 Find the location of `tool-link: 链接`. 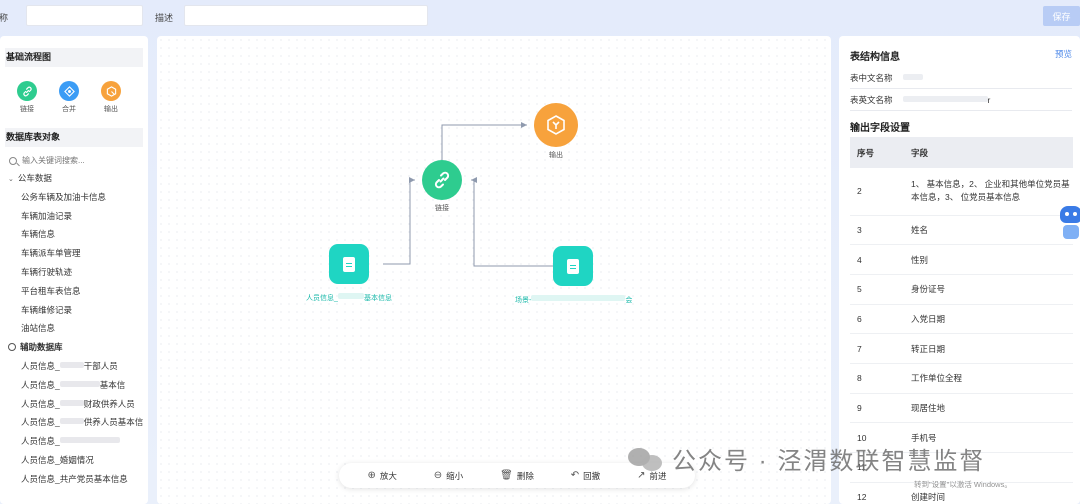

tool-link: 链接 is located at coordinates (27, 97).